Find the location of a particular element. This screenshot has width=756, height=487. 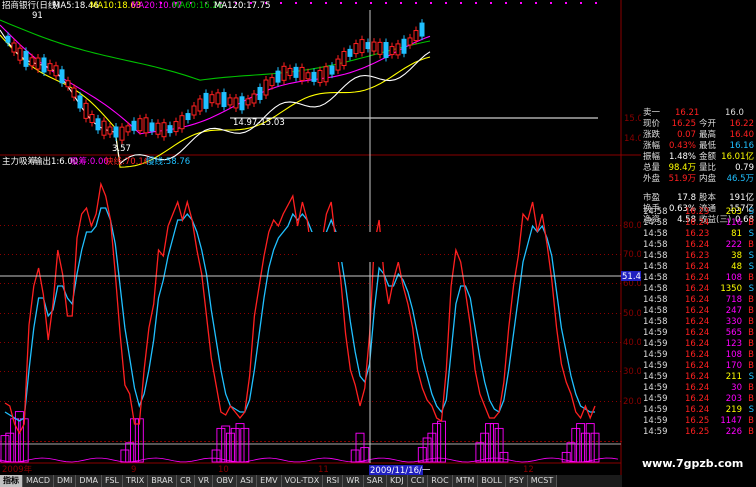

tick-row: 14:59 16.24 219 S is located at coordinates (698, 410).